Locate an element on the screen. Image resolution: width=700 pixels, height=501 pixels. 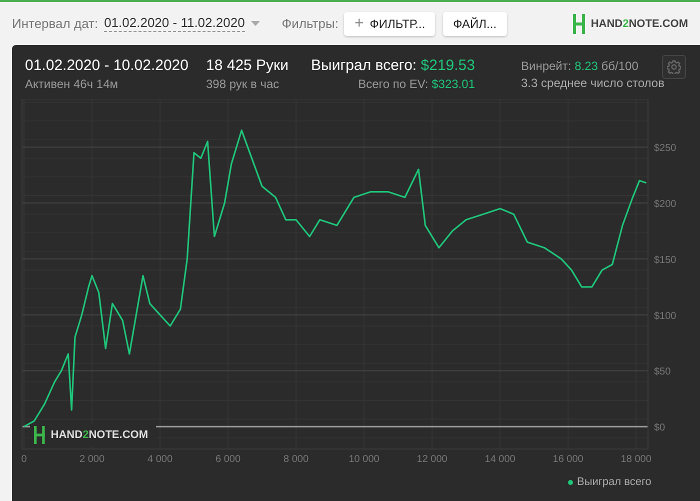
x-axis-label: 10 000 is located at coordinates (364, 459).